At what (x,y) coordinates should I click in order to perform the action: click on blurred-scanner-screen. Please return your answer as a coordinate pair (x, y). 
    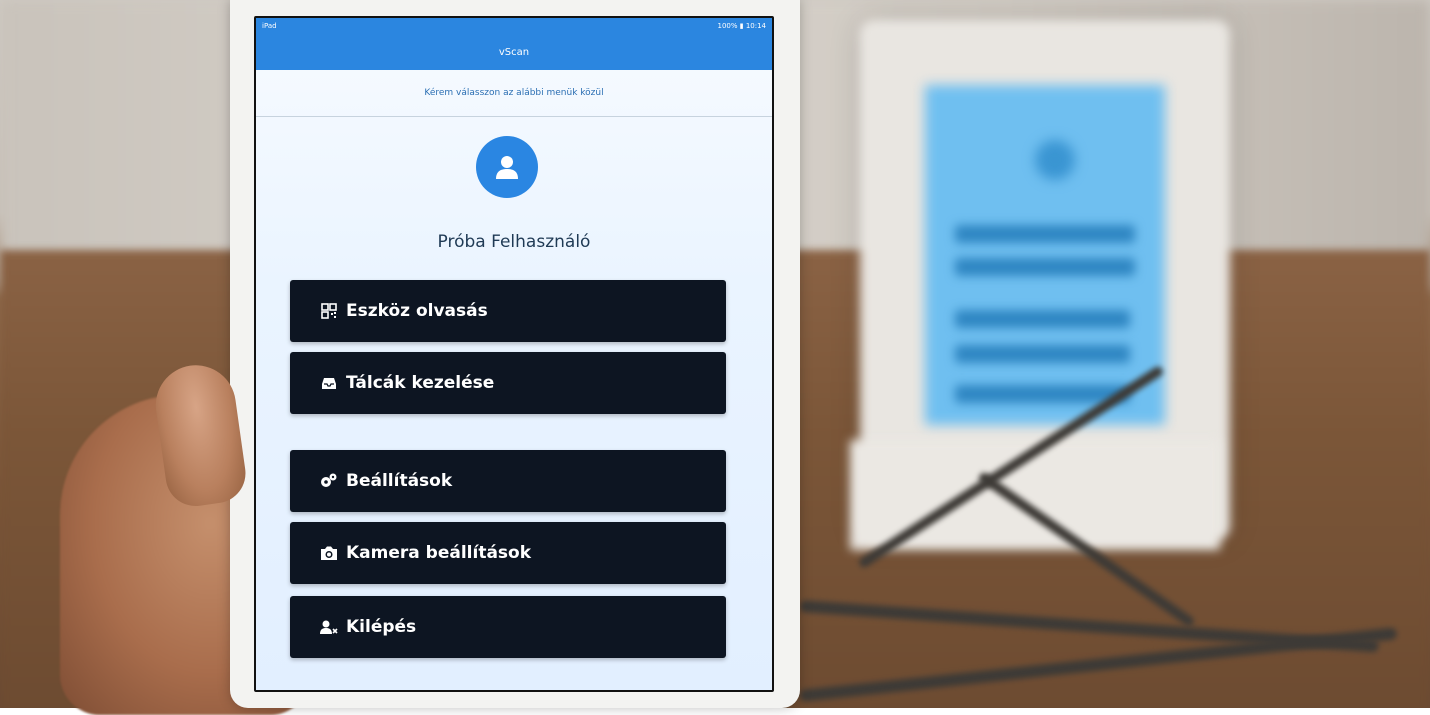
    Looking at the image, I should click on (1045, 255).